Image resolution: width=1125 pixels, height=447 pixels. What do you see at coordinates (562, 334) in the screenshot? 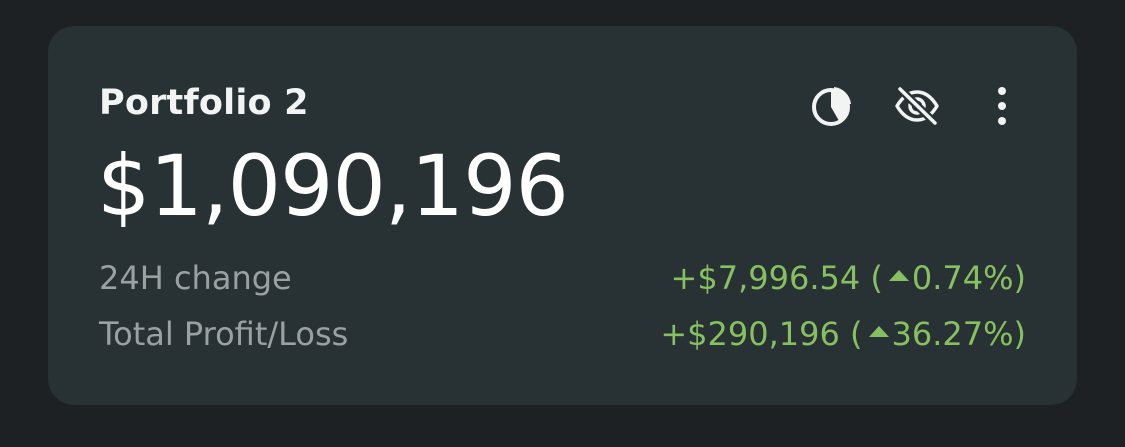
I see `total-profit-loss-row: Total Profit/Loss +$290,196 ( 36.27% )` at bounding box center [562, 334].